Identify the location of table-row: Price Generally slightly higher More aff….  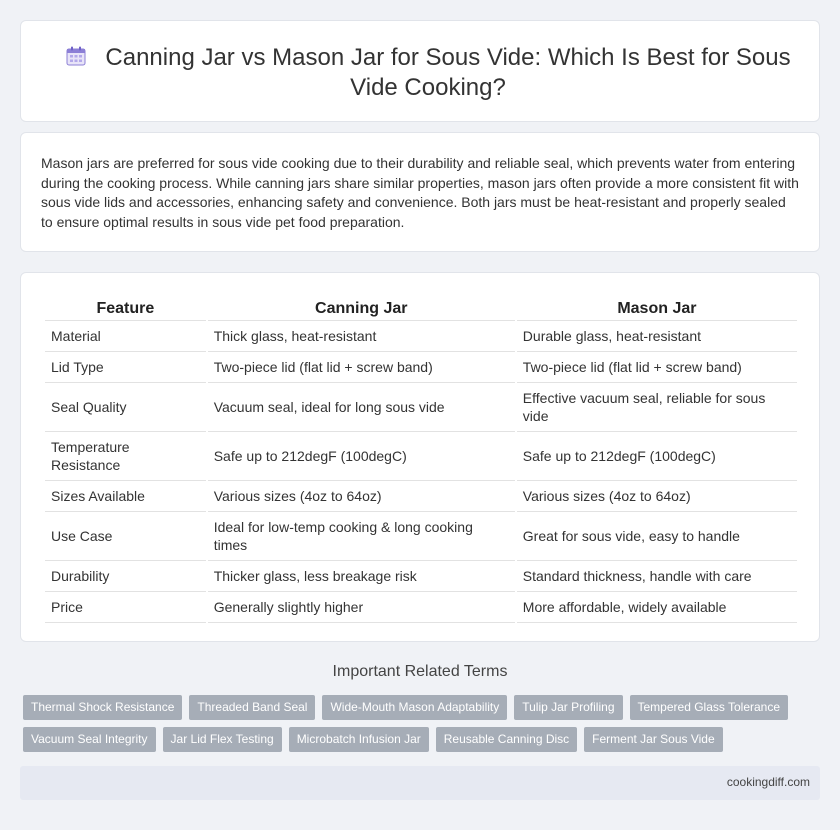
(421, 607).